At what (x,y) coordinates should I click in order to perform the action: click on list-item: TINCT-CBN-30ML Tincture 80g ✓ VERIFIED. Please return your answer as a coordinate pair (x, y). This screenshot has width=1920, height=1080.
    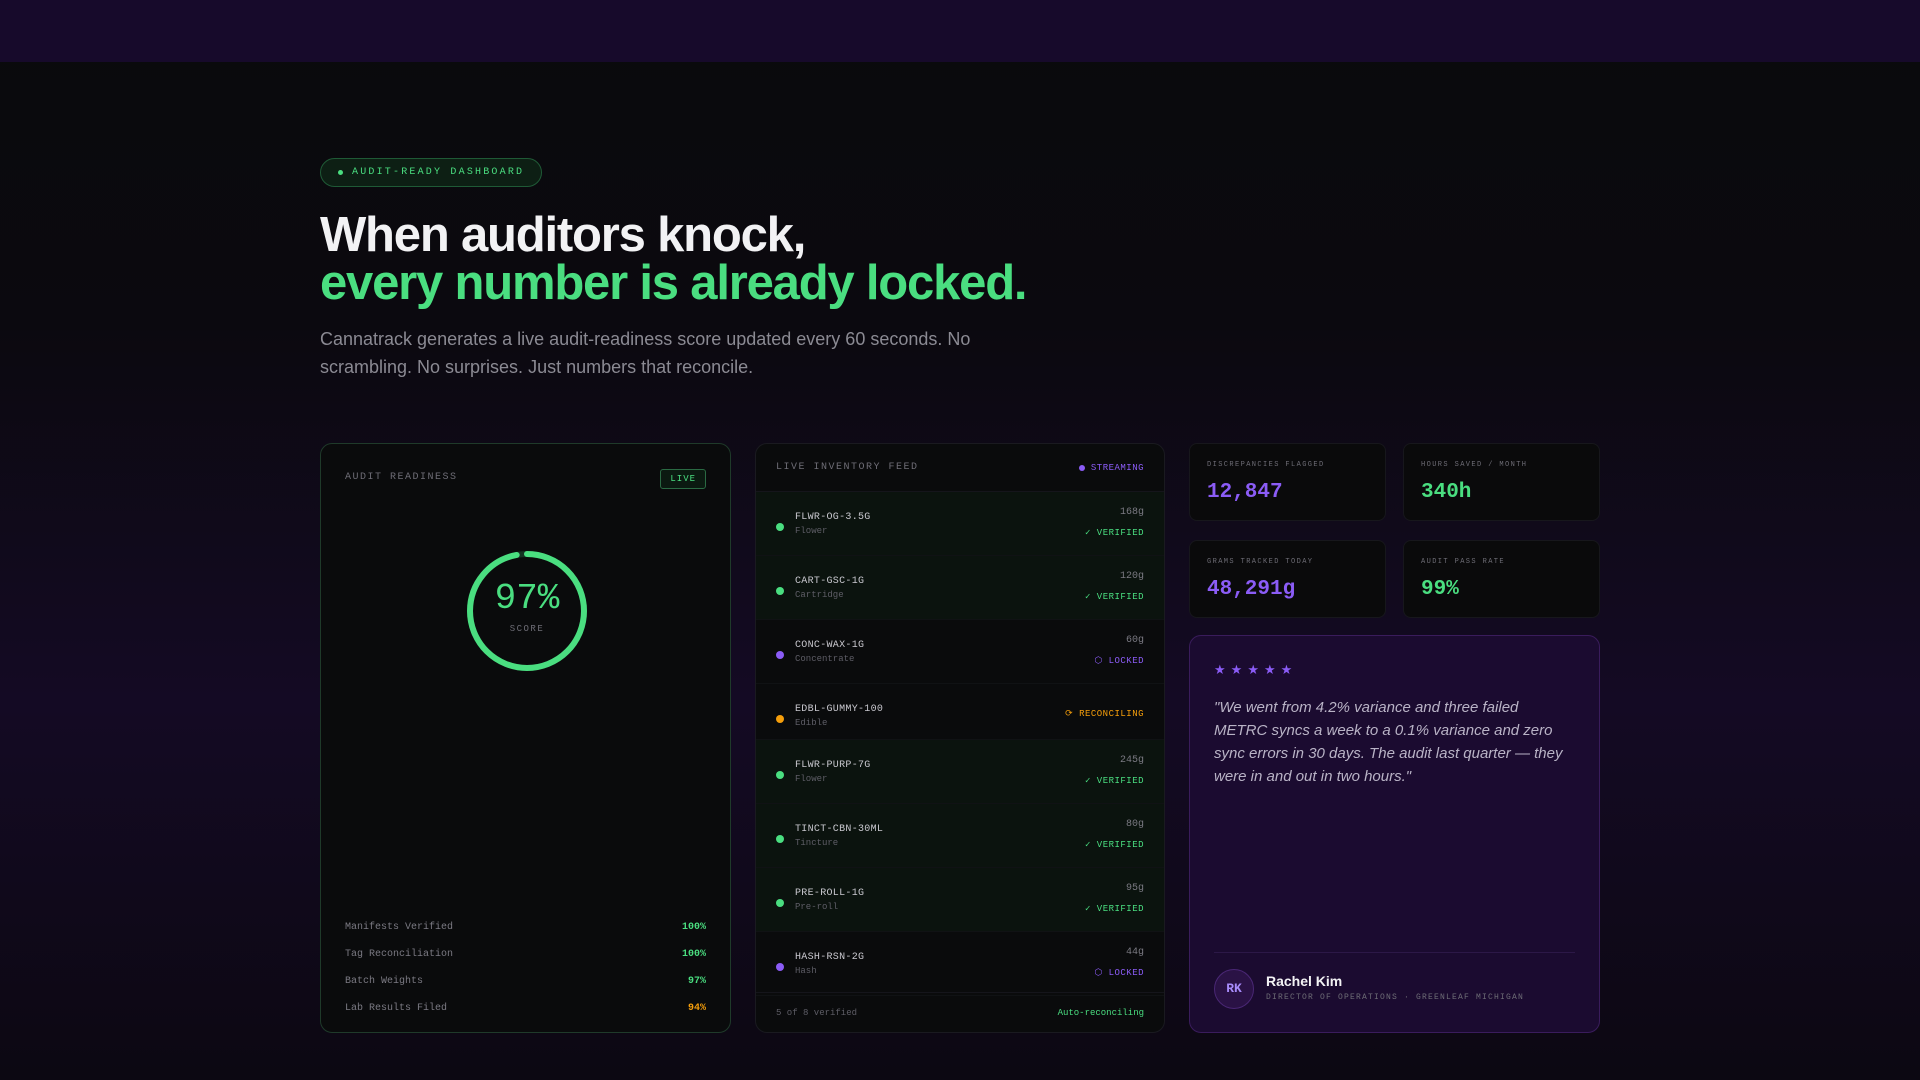
    Looking at the image, I should click on (960, 836).